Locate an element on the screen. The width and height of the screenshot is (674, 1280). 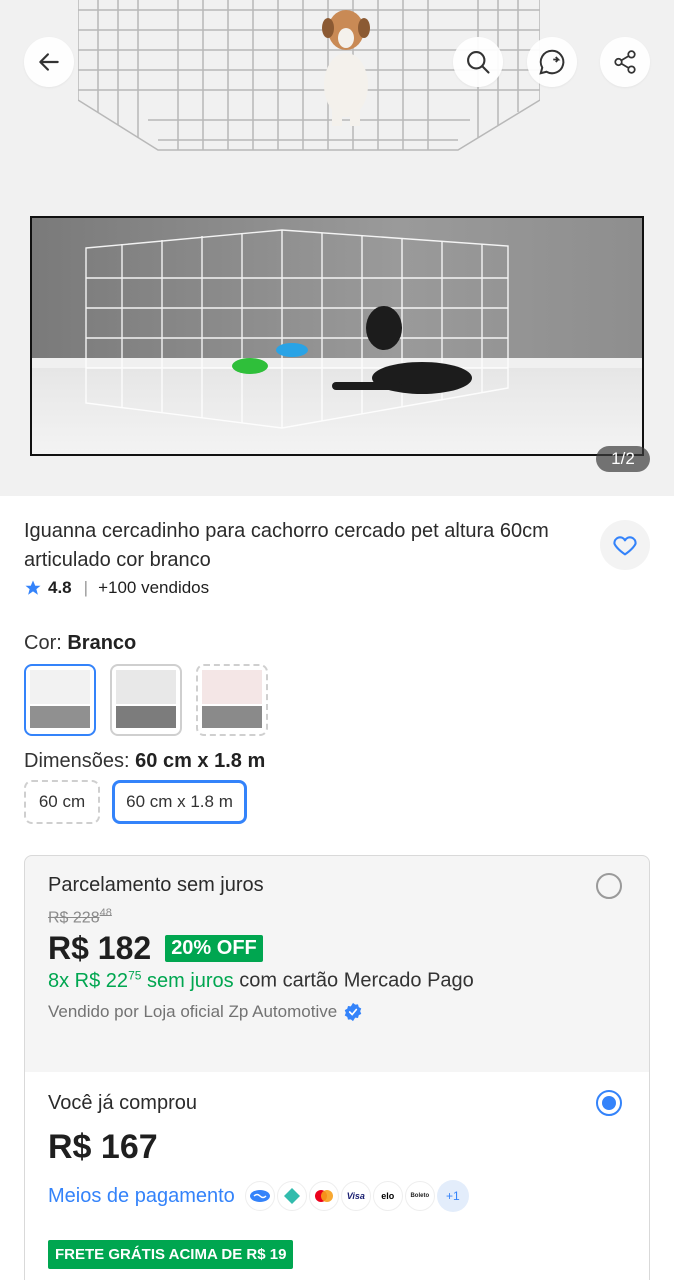
share-button is located at coordinates (625, 62).